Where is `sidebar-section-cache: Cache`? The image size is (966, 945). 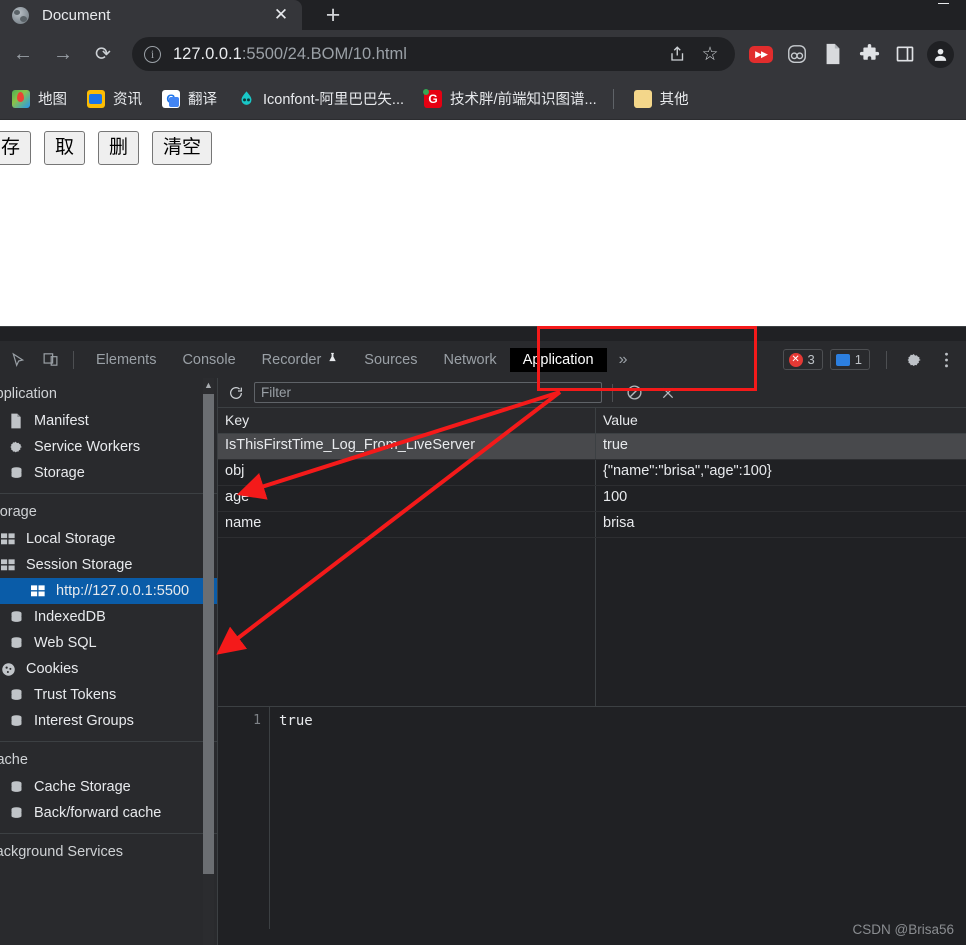 sidebar-section-cache: Cache is located at coordinates (14, 760).